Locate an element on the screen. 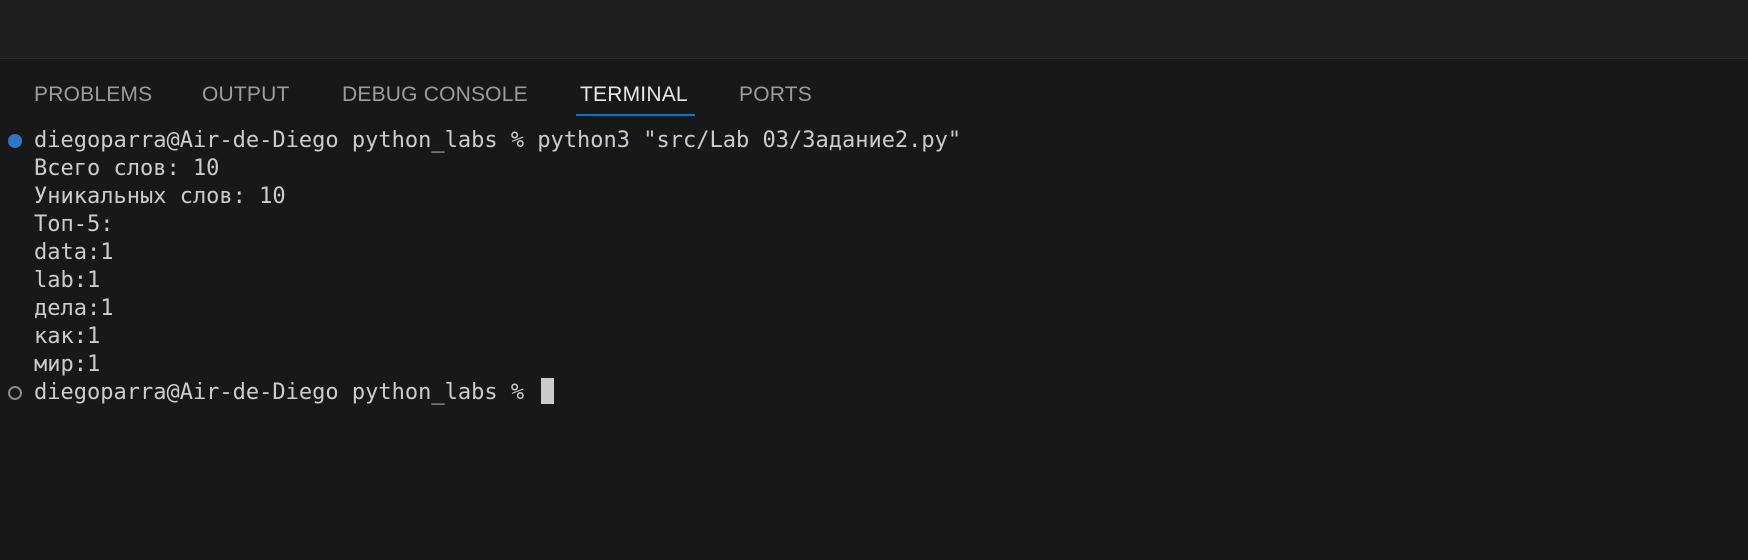  terminal-output-line: data:1 is located at coordinates (74, 252).